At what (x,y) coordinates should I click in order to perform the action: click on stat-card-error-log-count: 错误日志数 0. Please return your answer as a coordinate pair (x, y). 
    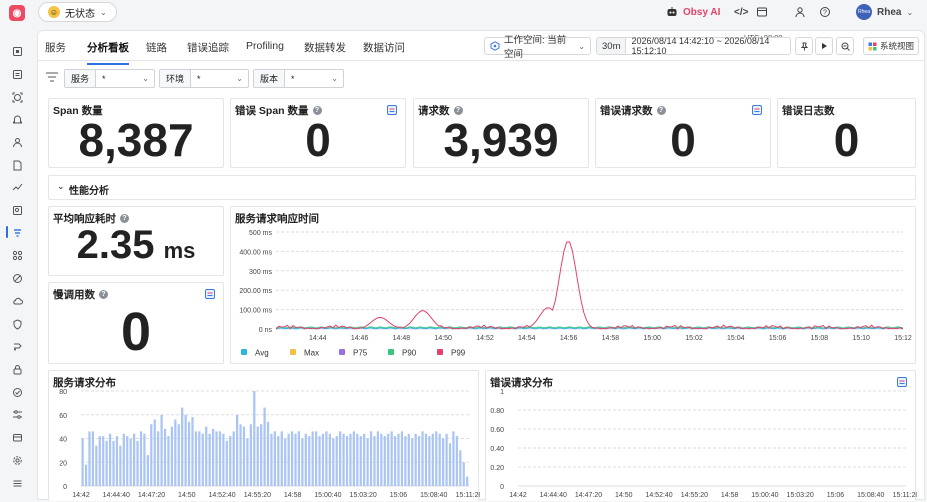
    Looking at the image, I should click on (846, 133).